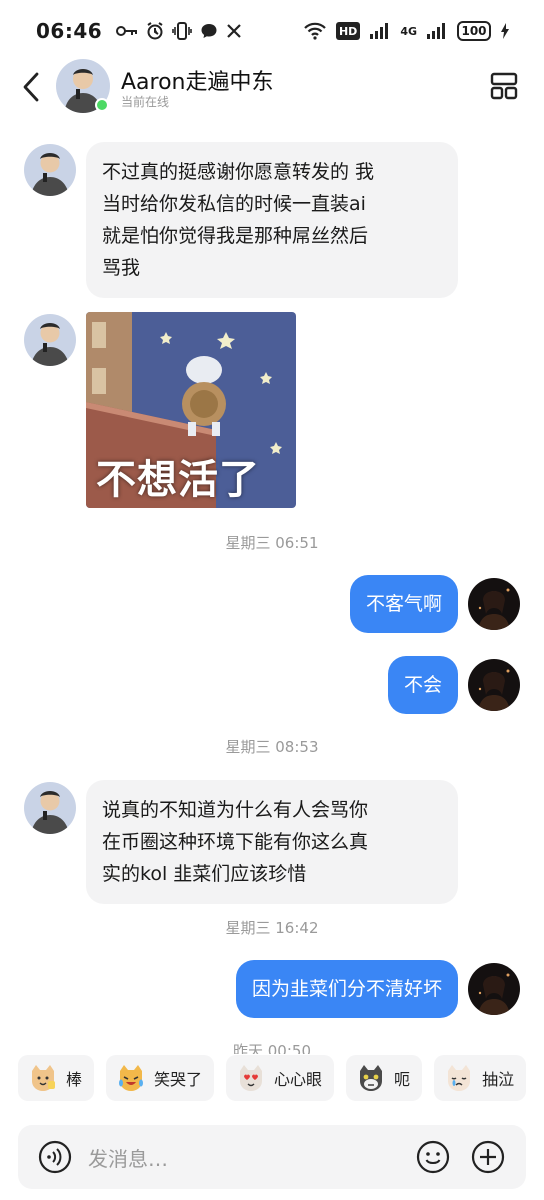 Image resolution: width=544 pixels, height=1200 pixels. I want to click on status-time: 06:46, so click(69, 31).